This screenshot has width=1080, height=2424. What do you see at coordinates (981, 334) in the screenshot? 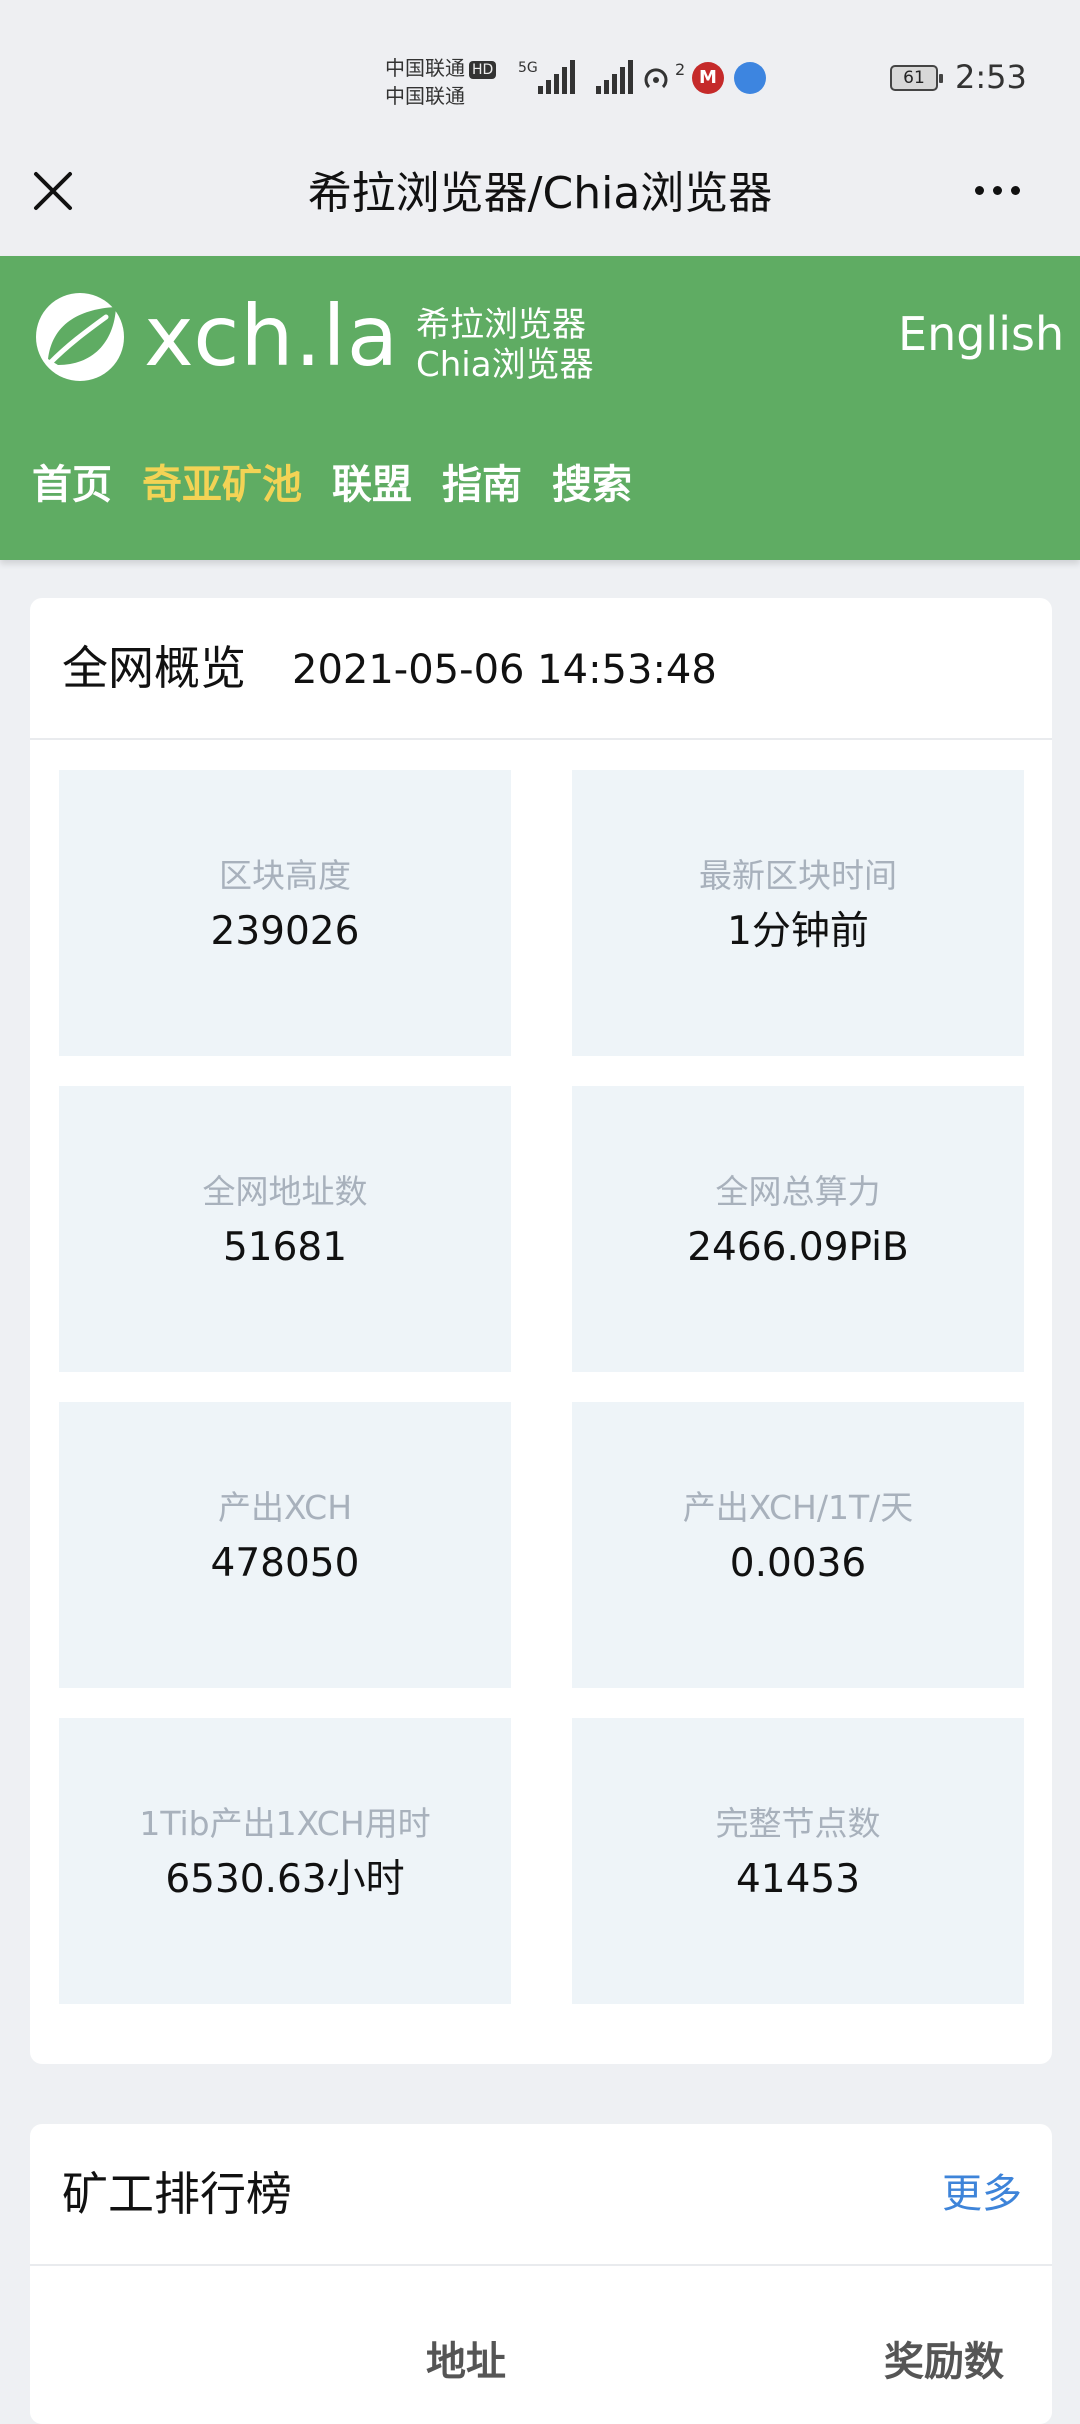
I see `language-toggle: English` at bounding box center [981, 334].